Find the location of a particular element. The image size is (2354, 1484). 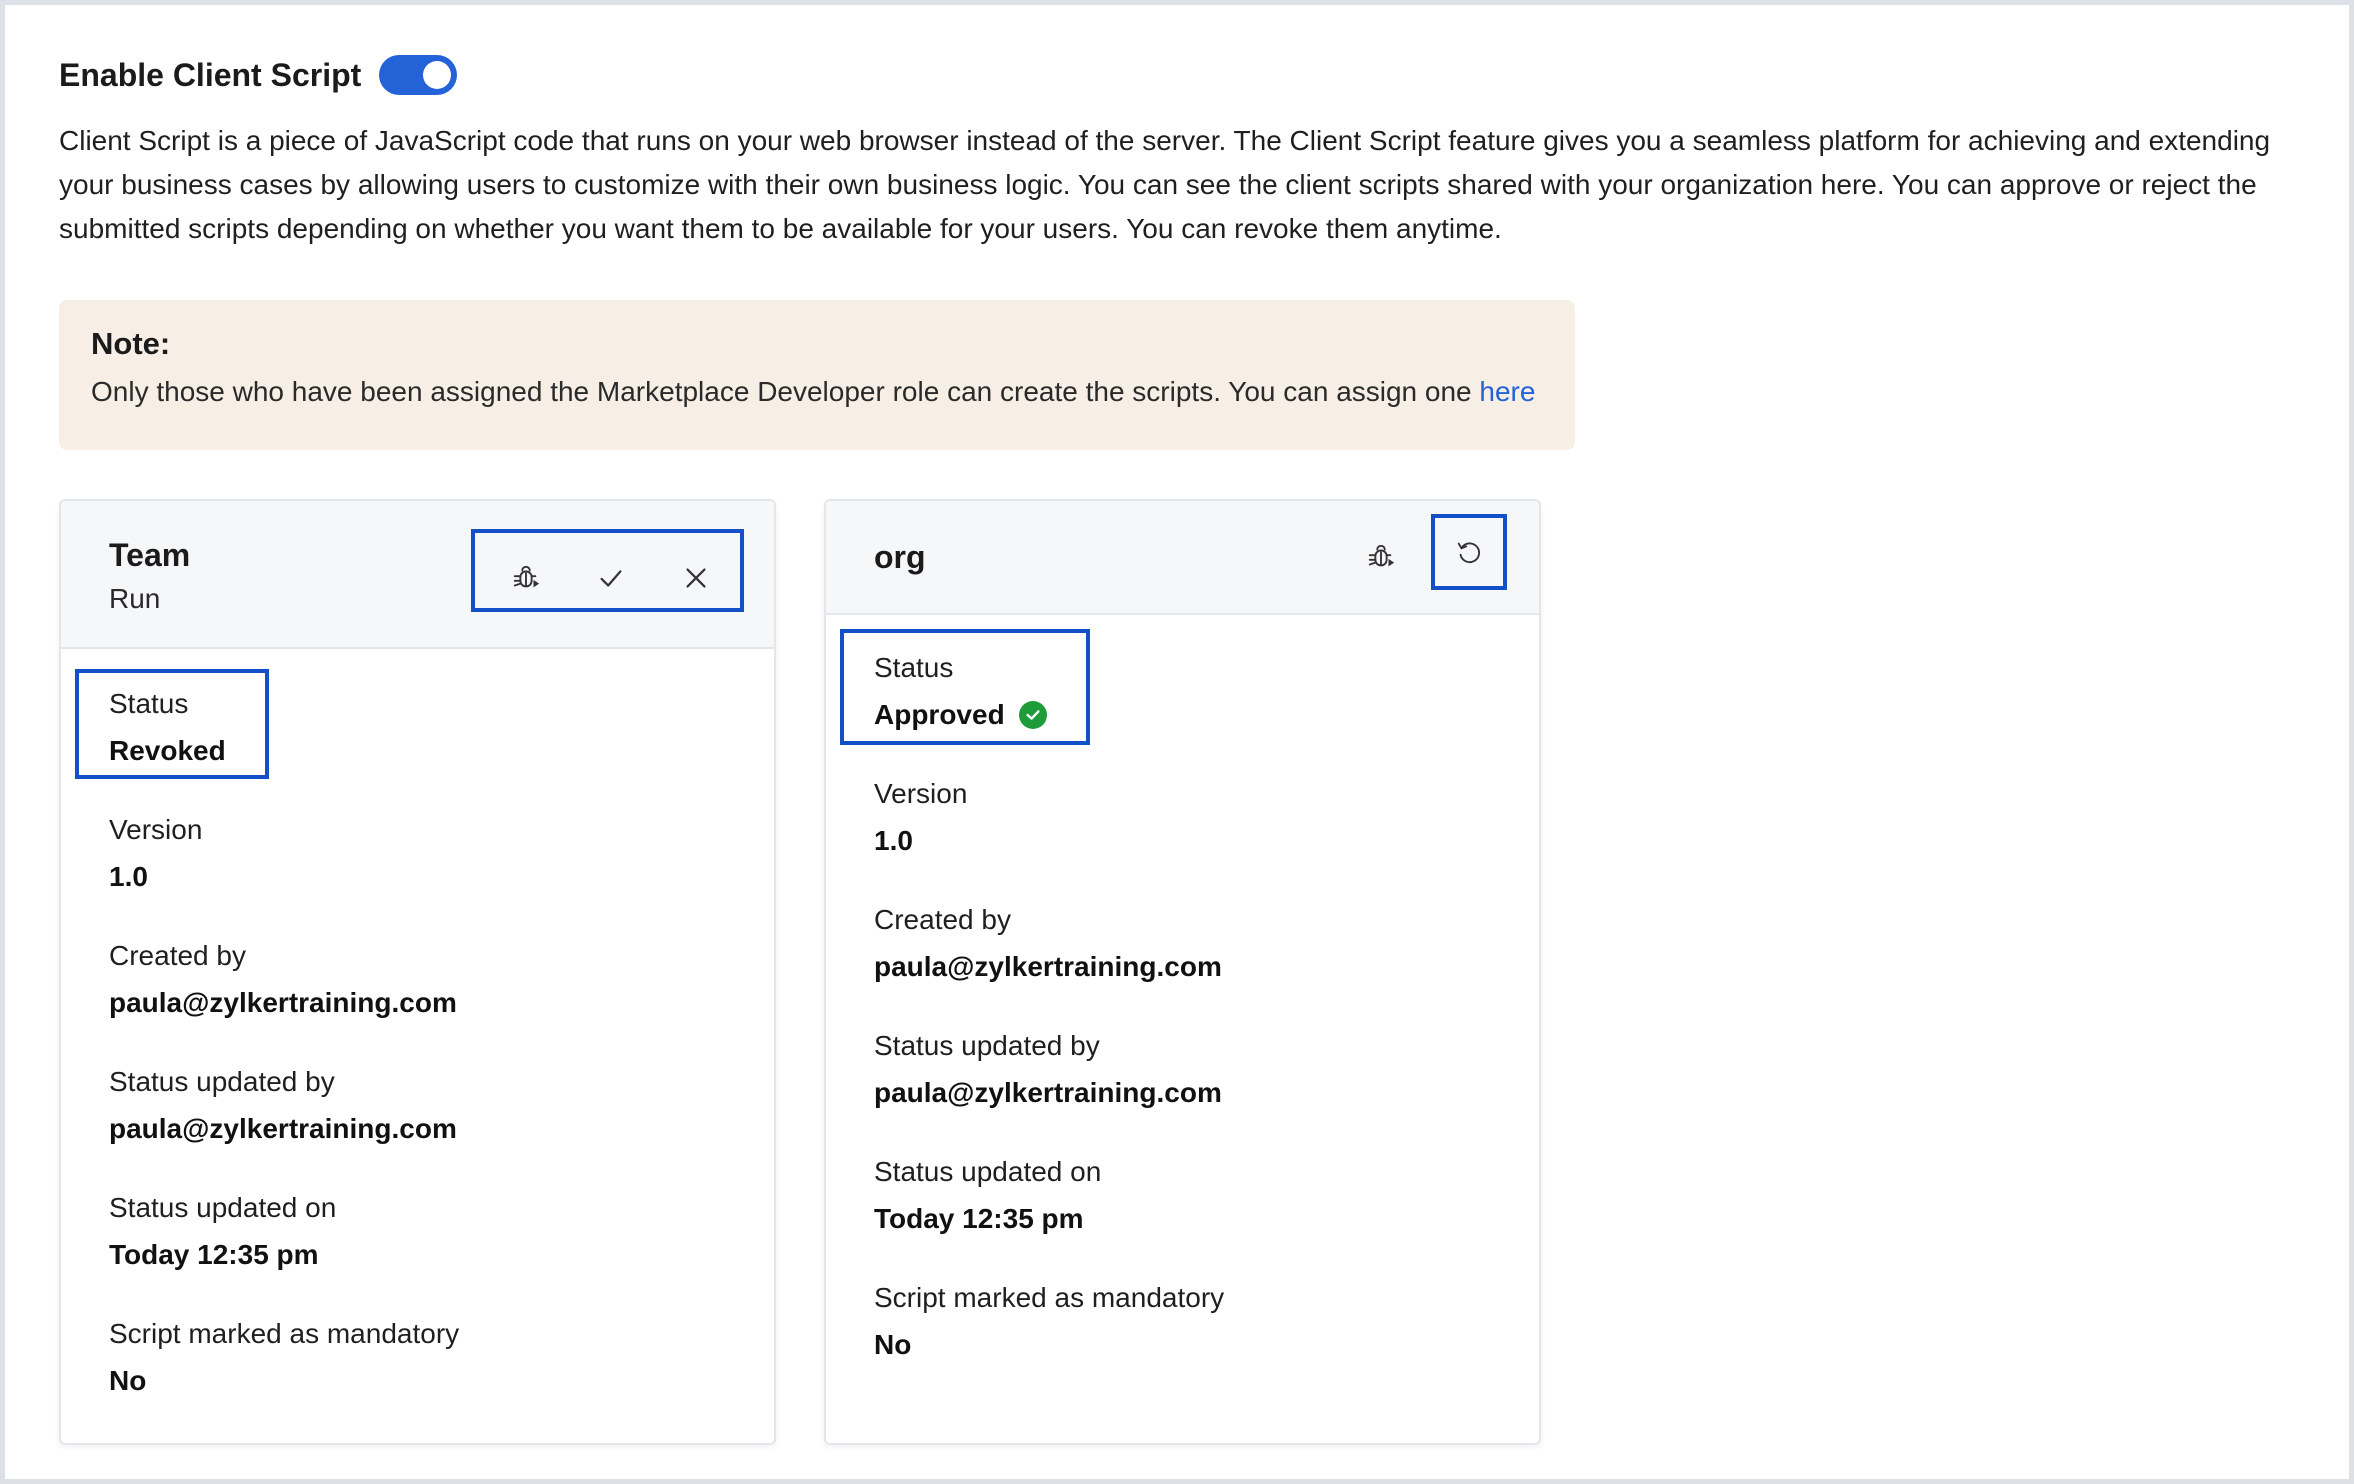

toggle-knob is located at coordinates (437, 75).